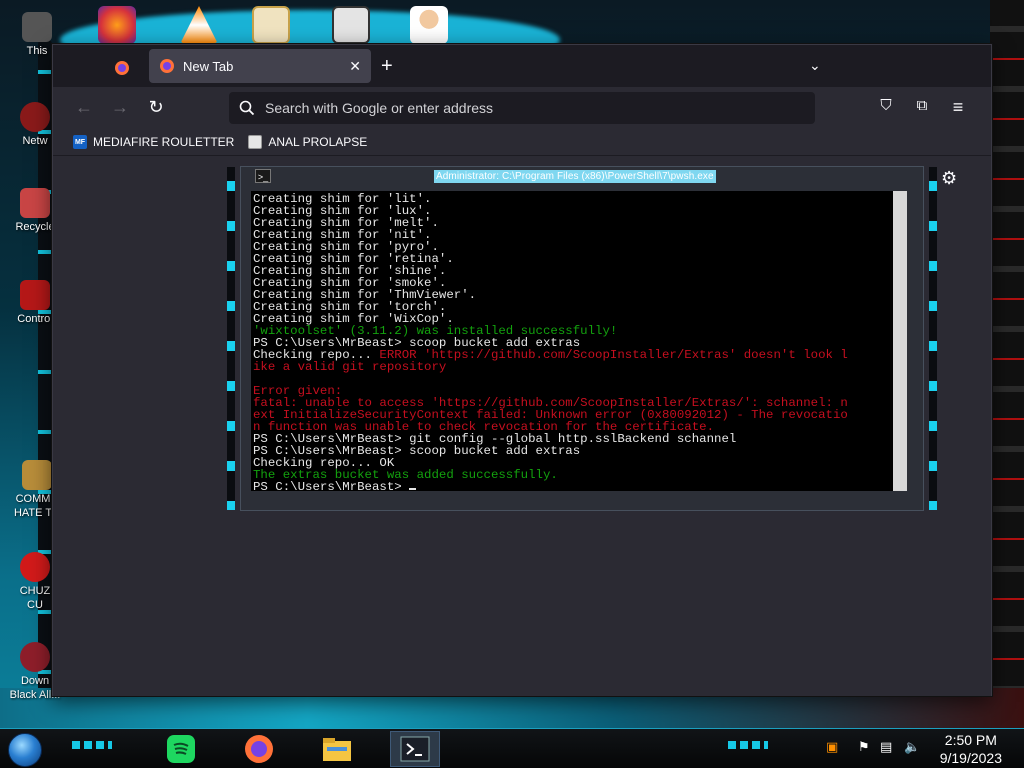  What do you see at coordinates (387, 66) in the screenshot?
I see `new-tab-button: +` at bounding box center [387, 66].